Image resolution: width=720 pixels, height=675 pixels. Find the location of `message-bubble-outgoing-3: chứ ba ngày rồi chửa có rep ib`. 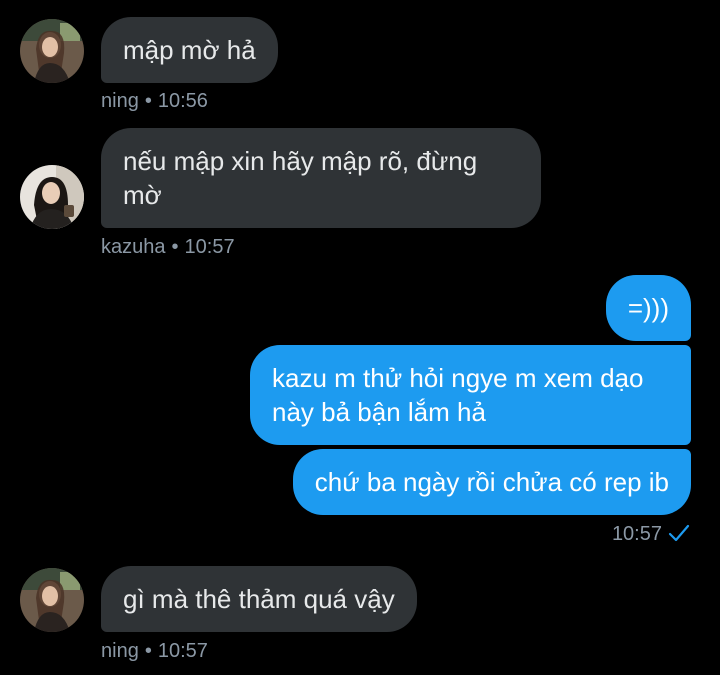

message-bubble-outgoing-3: chứ ba ngày rồi chửa có rep ib is located at coordinates (491, 482).